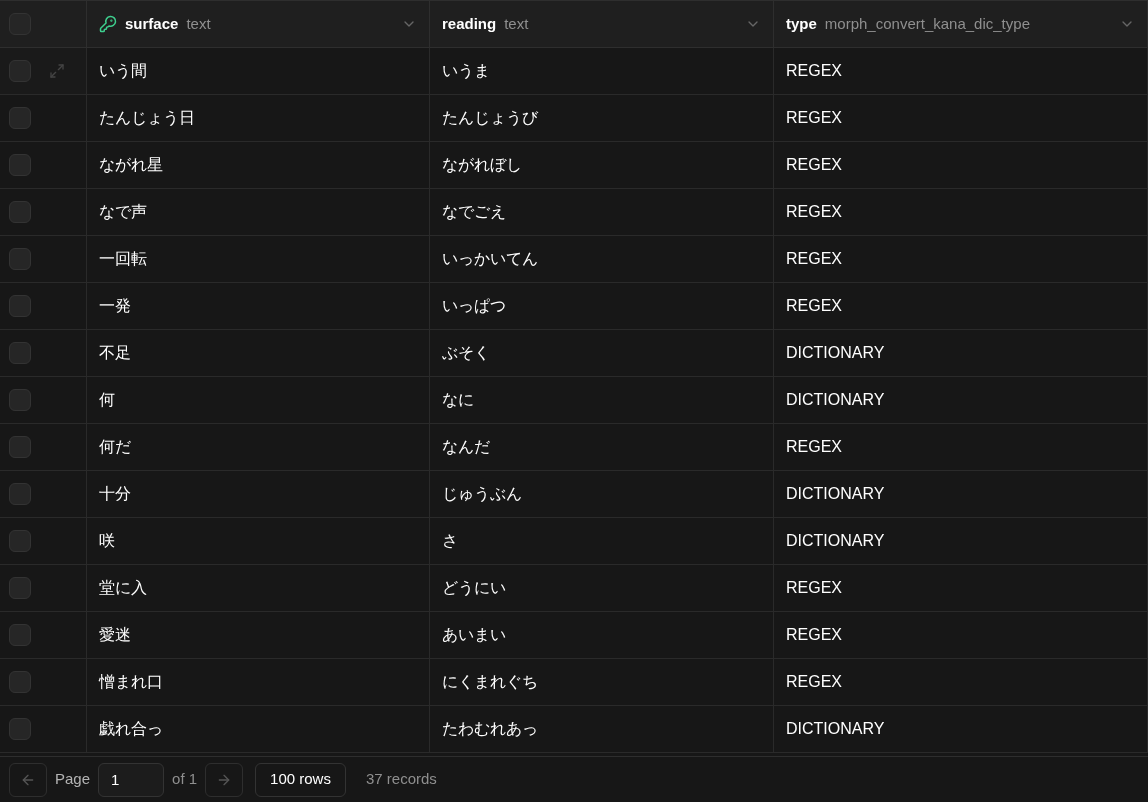 The image size is (1148, 802). What do you see at coordinates (123, 212) in the screenshot?
I see `table-cell-text: なで声` at bounding box center [123, 212].